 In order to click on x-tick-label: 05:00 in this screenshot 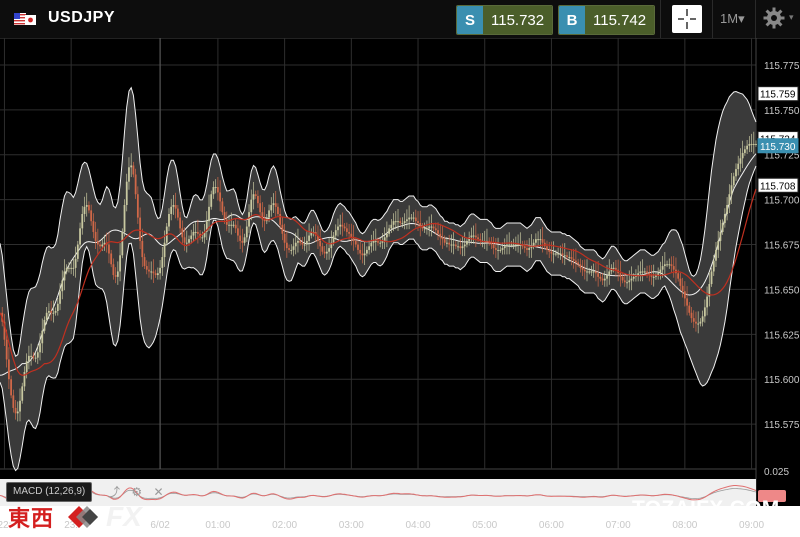, I will do `click(484, 525)`.